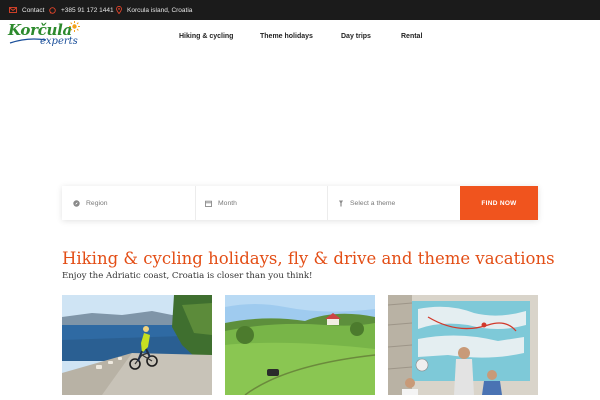 This screenshot has width=600, height=400. What do you see at coordinates (286, 36) in the screenshot?
I see `nav-theme-holidays: Theme holidays` at bounding box center [286, 36].